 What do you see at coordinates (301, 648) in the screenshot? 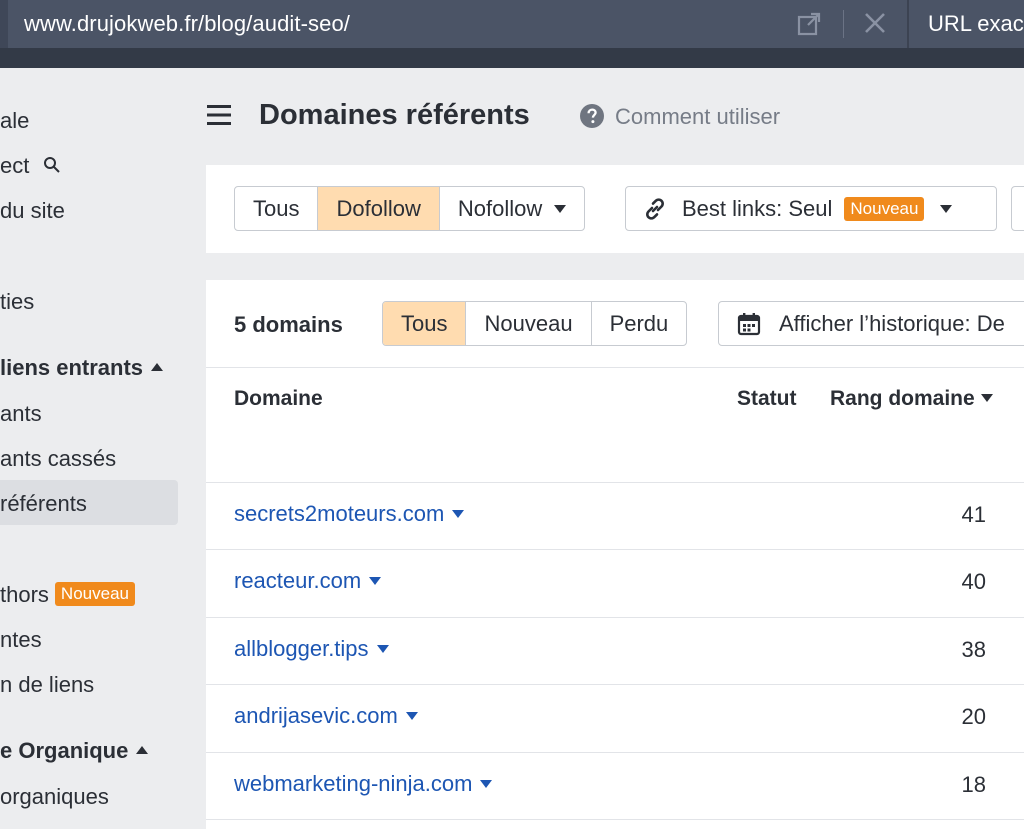
I see `domain-name: allblogger.tips` at bounding box center [301, 648].